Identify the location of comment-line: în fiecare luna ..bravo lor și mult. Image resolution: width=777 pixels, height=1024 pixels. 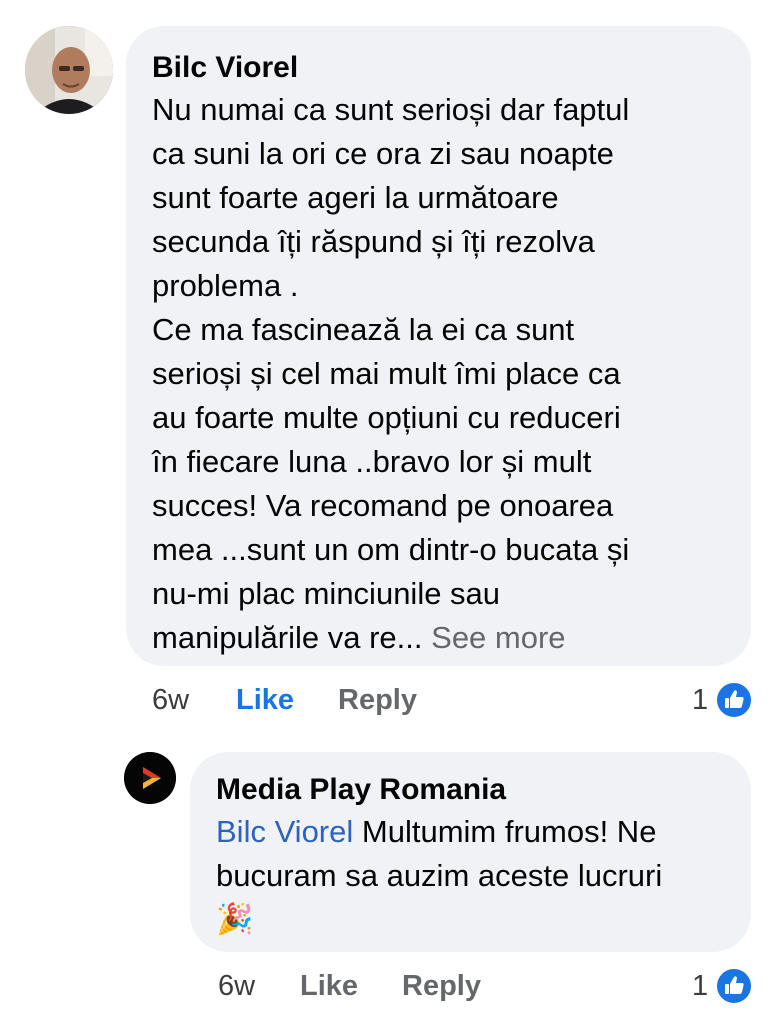
(372, 461).